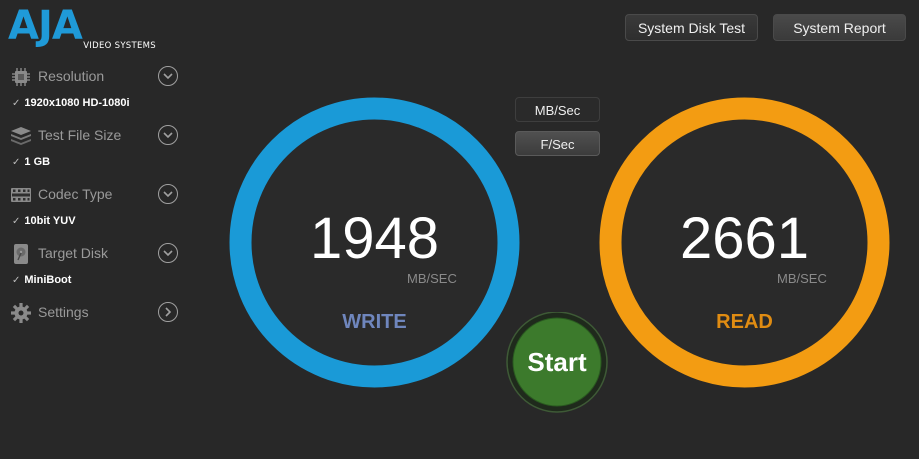 The image size is (919, 459). I want to click on settings-label: Settings, so click(63, 312).